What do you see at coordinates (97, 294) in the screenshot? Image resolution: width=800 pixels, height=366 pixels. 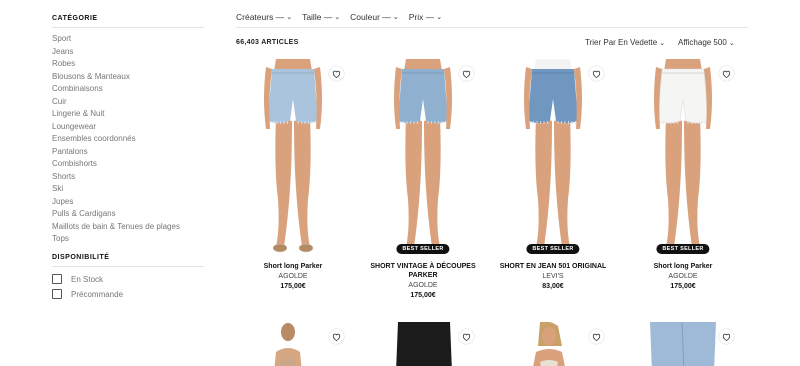 I see `preorder-label: Précommande` at bounding box center [97, 294].